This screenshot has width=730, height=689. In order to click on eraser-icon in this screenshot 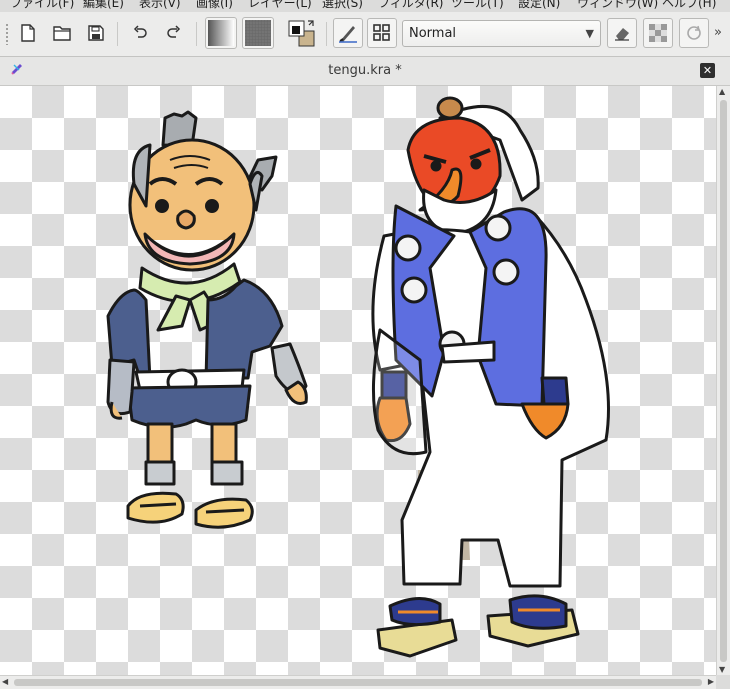, I will do `click(622, 34)`.